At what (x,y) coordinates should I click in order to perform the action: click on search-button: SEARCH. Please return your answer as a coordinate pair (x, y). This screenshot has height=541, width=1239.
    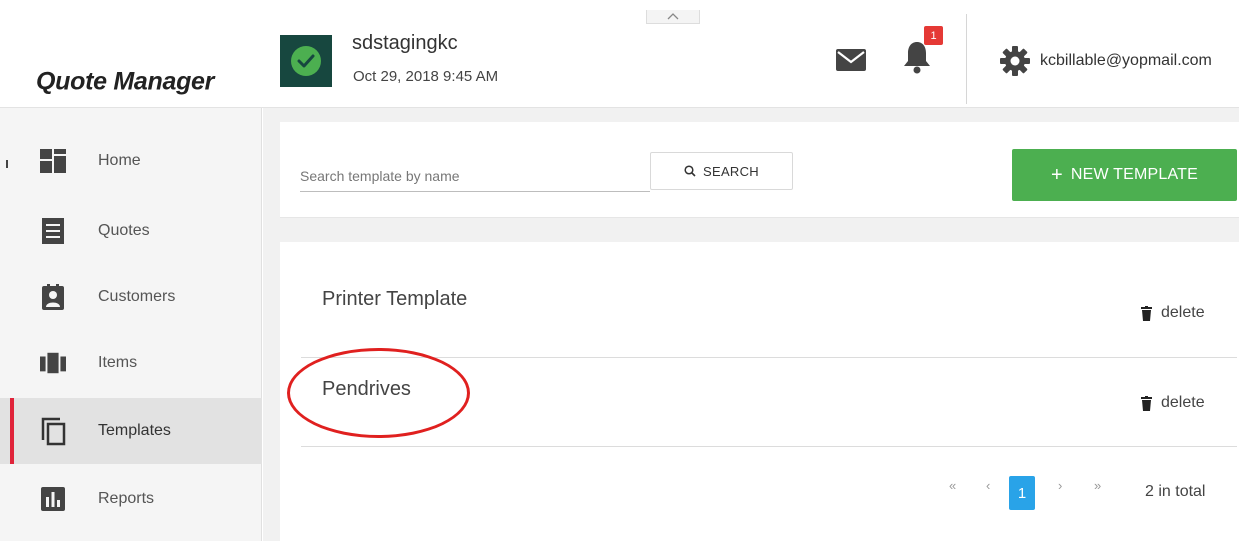
    Looking at the image, I should click on (721, 171).